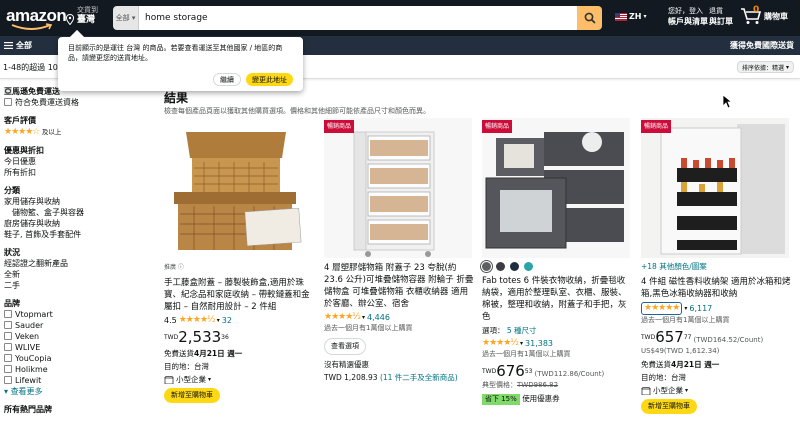  What do you see at coordinates (227, 79) in the screenshot?
I see `continue-button: 繼續` at bounding box center [227, 79].